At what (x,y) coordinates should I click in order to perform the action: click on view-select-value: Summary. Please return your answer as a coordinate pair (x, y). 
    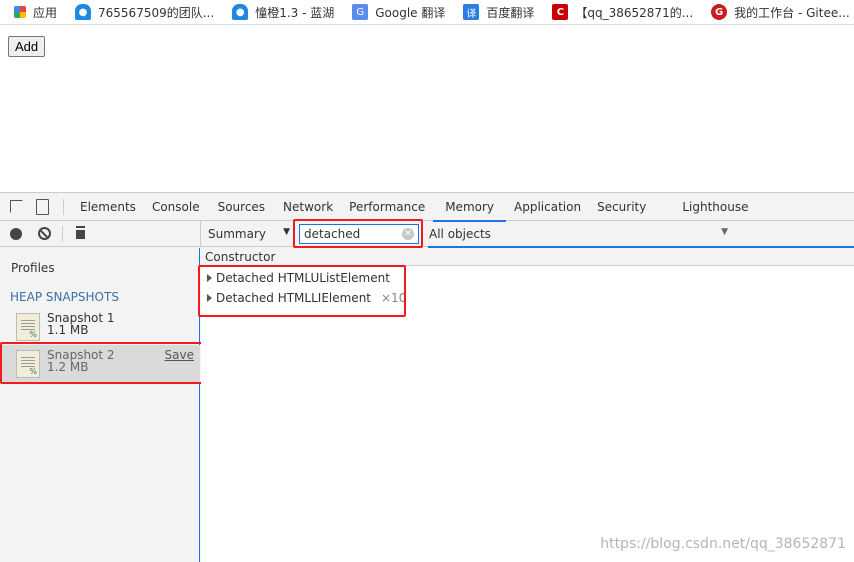
    Looking at the image, I should click on (237, 234).